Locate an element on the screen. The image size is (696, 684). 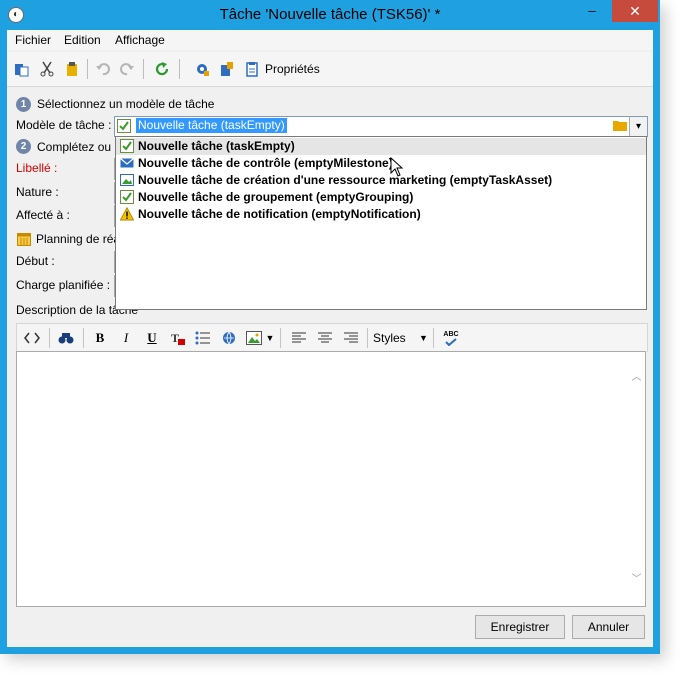
spellcheck-label: ABC is located at coordinates (451, 334).